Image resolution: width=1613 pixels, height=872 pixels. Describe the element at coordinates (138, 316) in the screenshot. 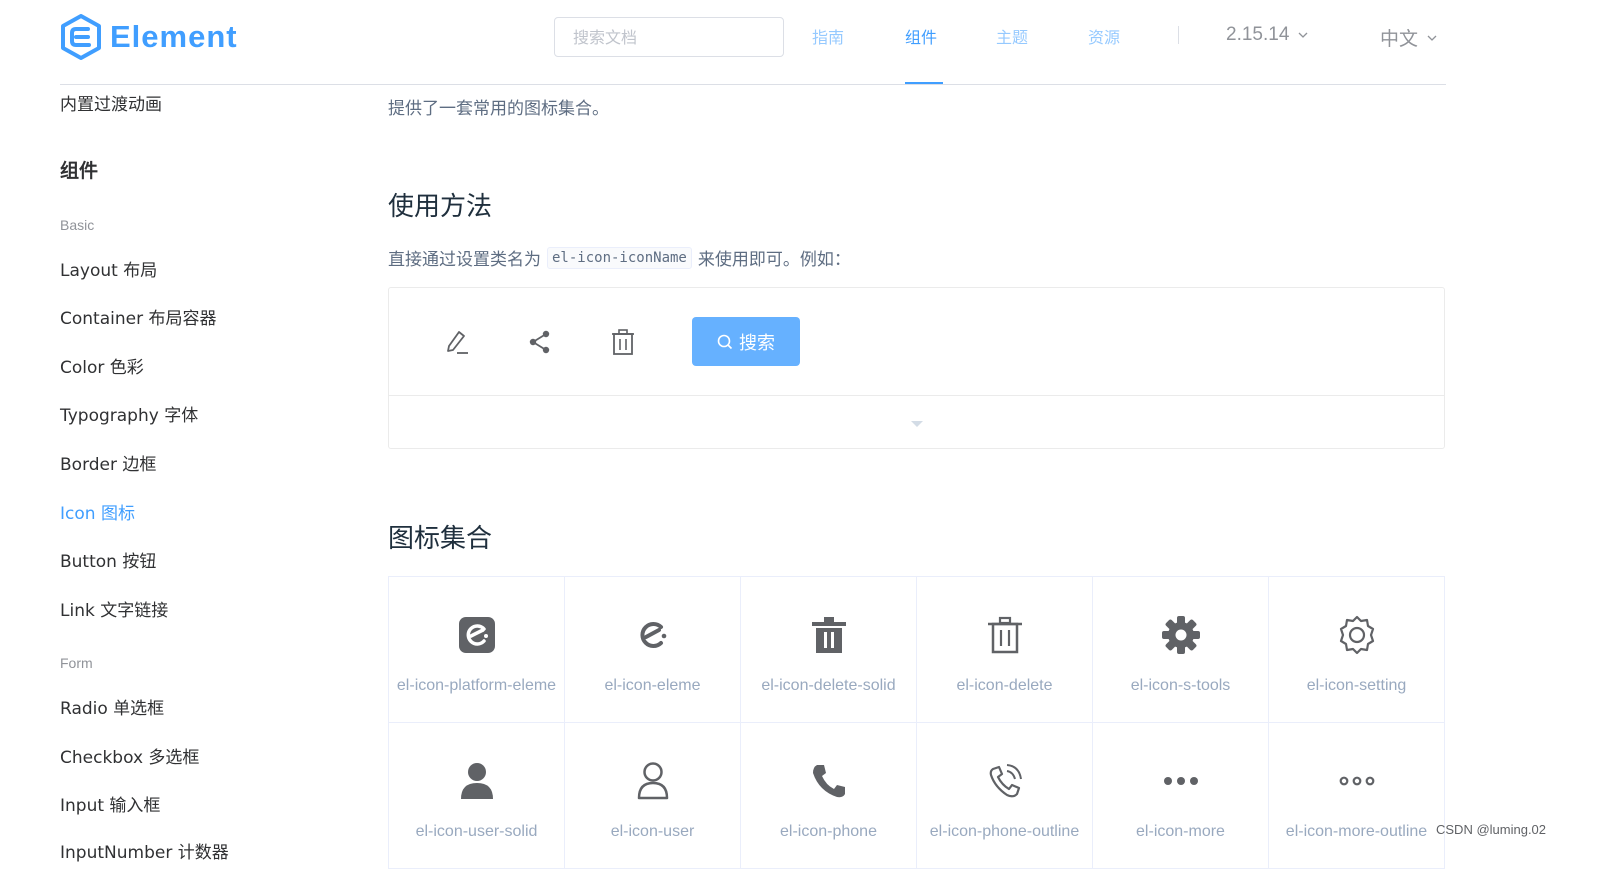

I see `sidebar-item-container: Container 布局容器` at that location.